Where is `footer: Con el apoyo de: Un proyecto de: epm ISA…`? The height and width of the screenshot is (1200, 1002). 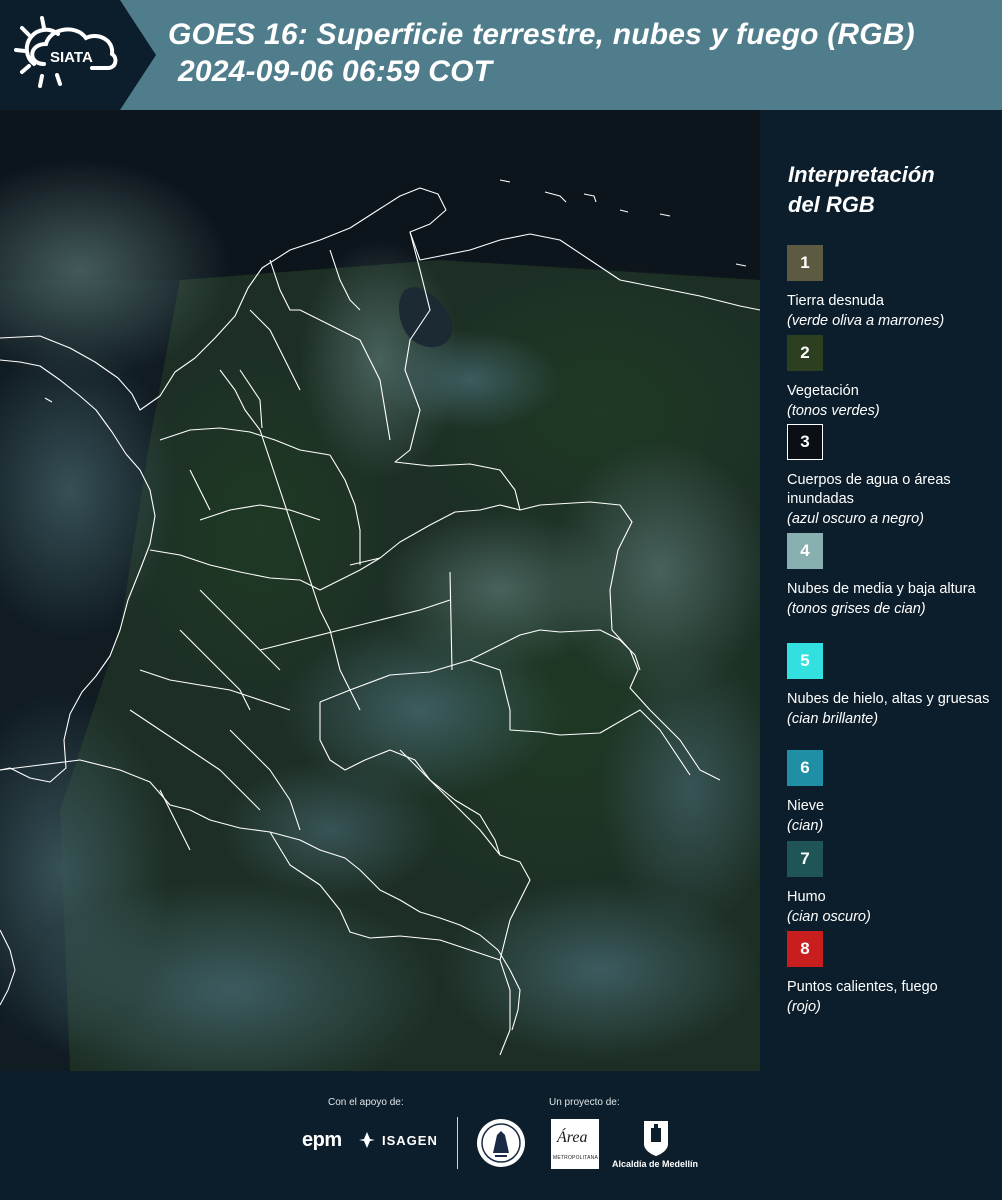
footer: Con el apoyo de: Un proyecto de: epm ISA… is located at coordinates (501, 1135).